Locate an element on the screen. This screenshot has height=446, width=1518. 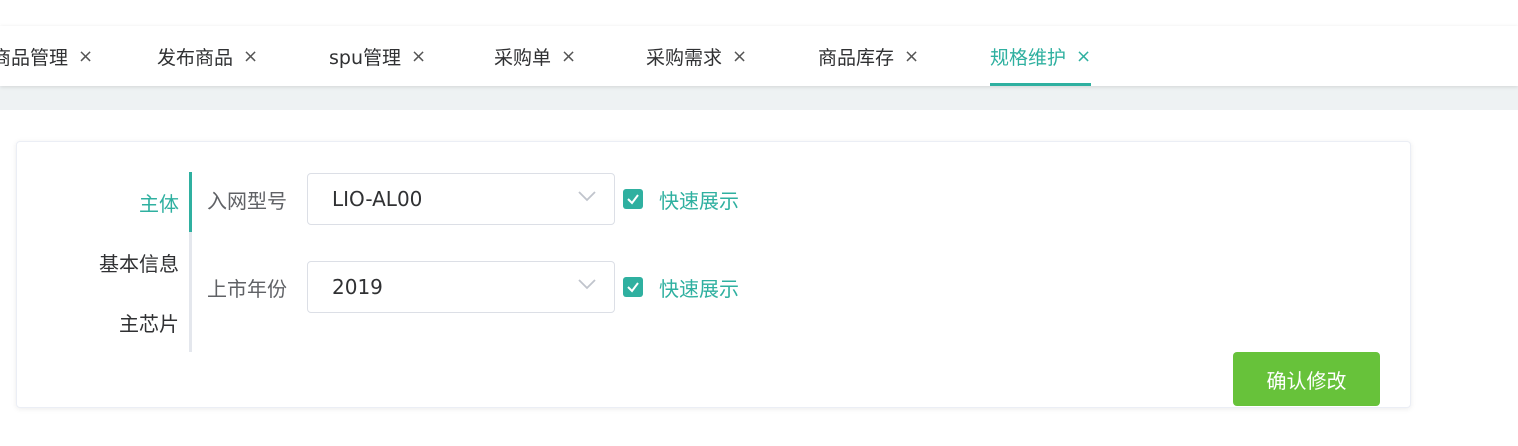
confirm-edit-button: 确认修改 is located at coordinates (1306, 379).